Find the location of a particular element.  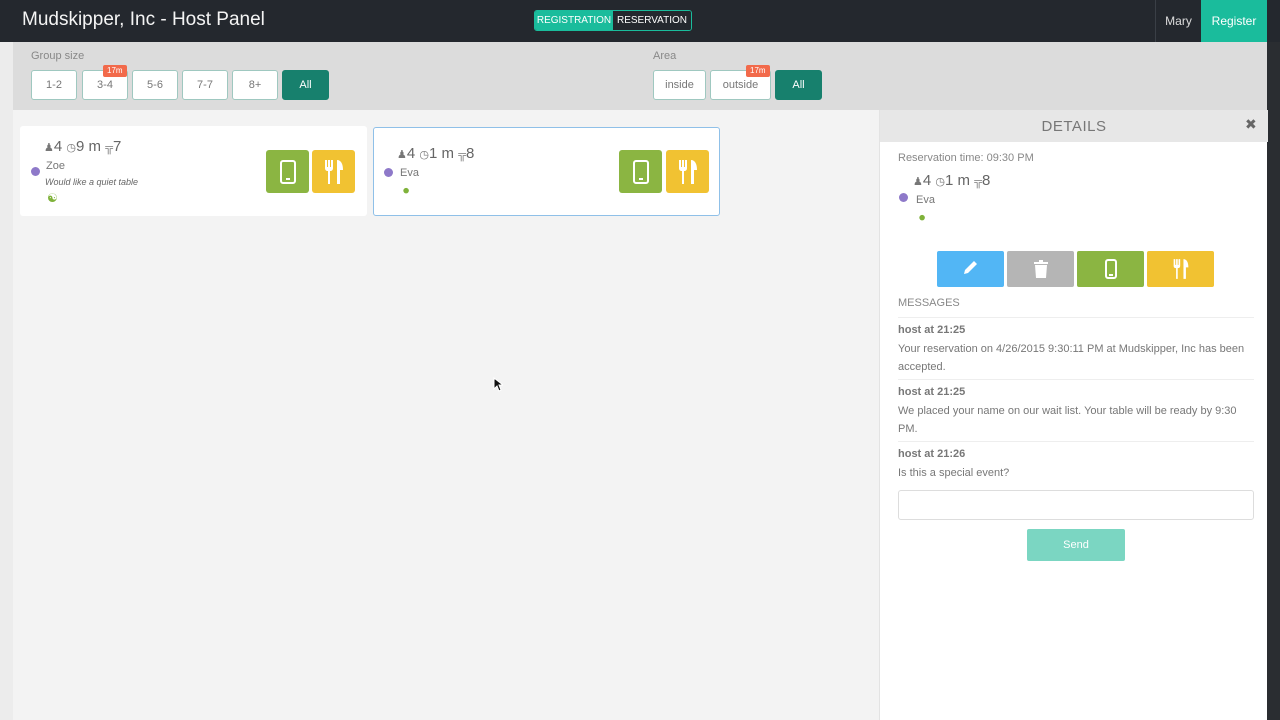

edit-button is located at coordinates (970, 269).